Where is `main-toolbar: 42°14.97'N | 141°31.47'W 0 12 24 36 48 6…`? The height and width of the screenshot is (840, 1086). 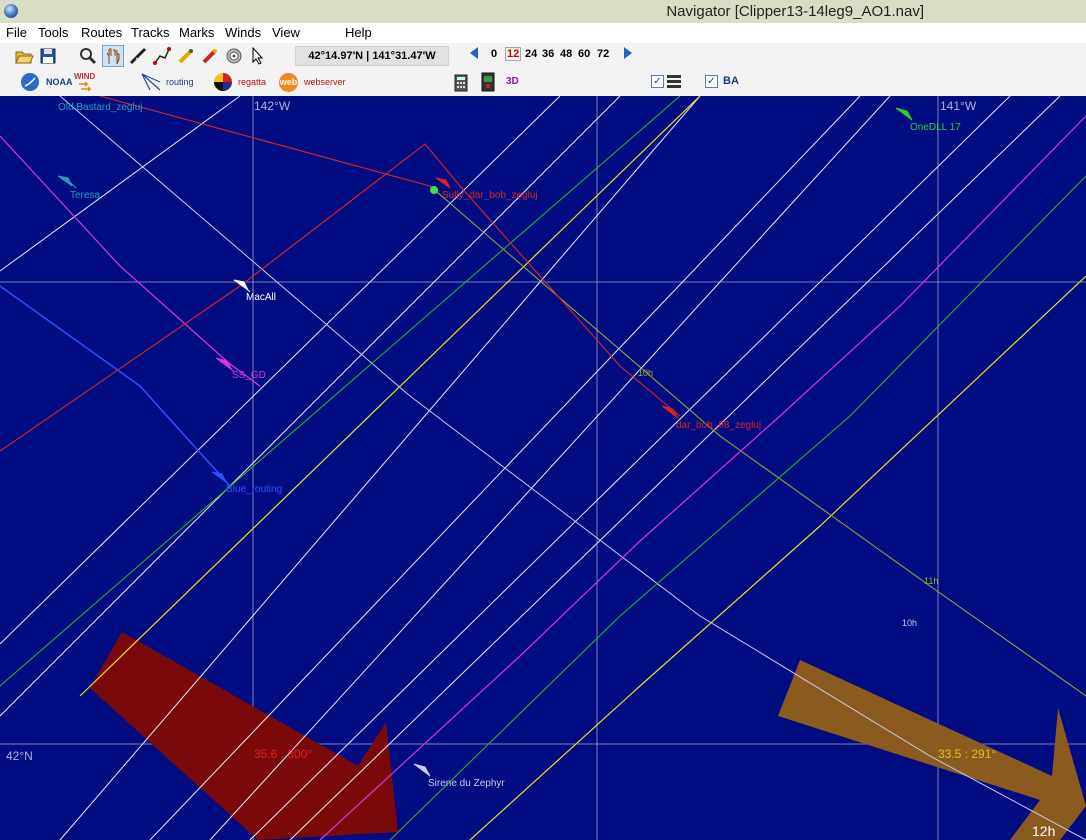
main-toolbar: 42°14.97'N | 141°31.47'W 0 12 24 36 48 6… is located at coordinates (543, 57).